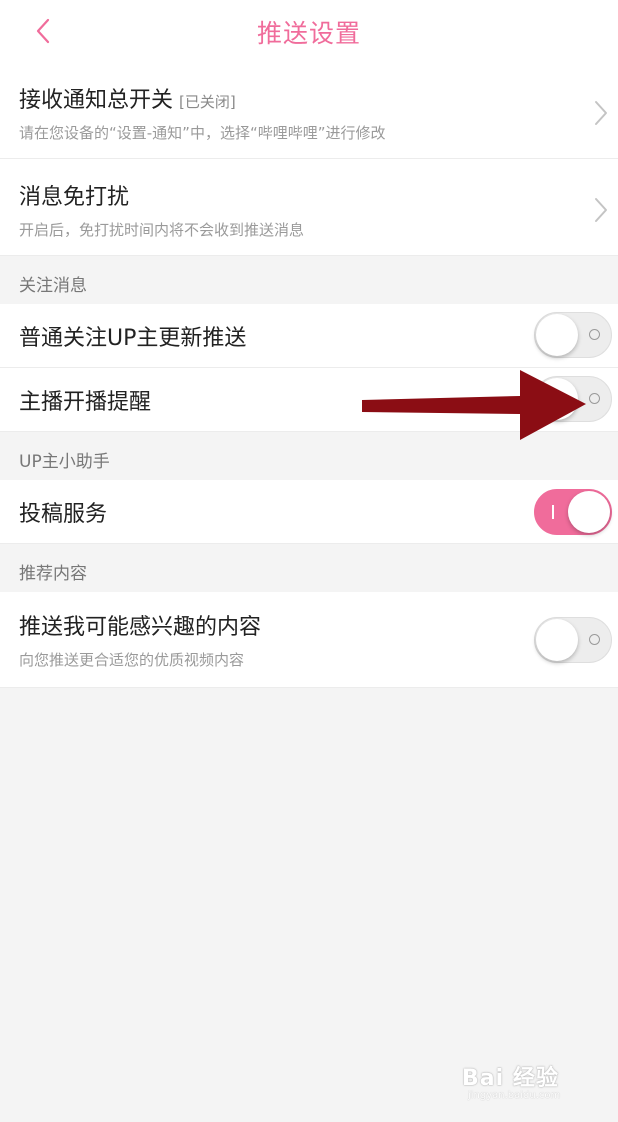 The height and width of the screenshot is (1122, 618). I want to click on recommend-push-toggle, so click(573, 640).